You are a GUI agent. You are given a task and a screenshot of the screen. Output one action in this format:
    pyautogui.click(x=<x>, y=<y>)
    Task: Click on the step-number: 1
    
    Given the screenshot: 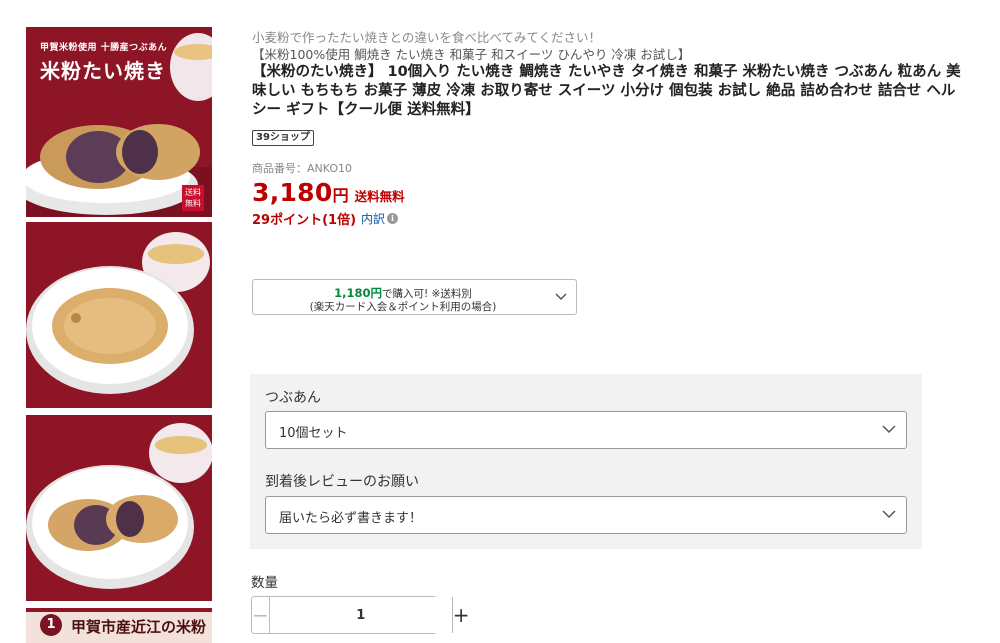 What is the action you would take?
    pyautogui.click(x=51, y=625)
    